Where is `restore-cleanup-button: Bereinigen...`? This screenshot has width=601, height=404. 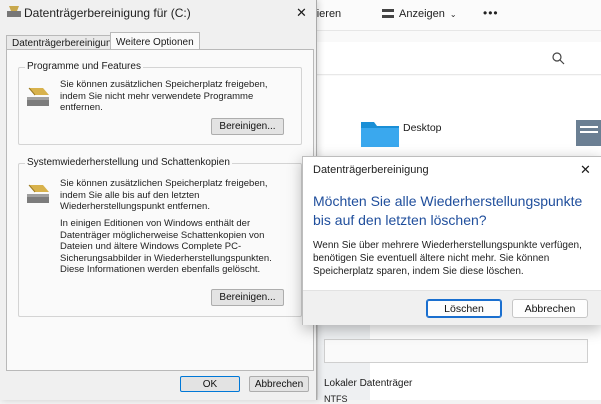 restore-cleanup-button: Bereinigen... is located at coordinates (247, 297).